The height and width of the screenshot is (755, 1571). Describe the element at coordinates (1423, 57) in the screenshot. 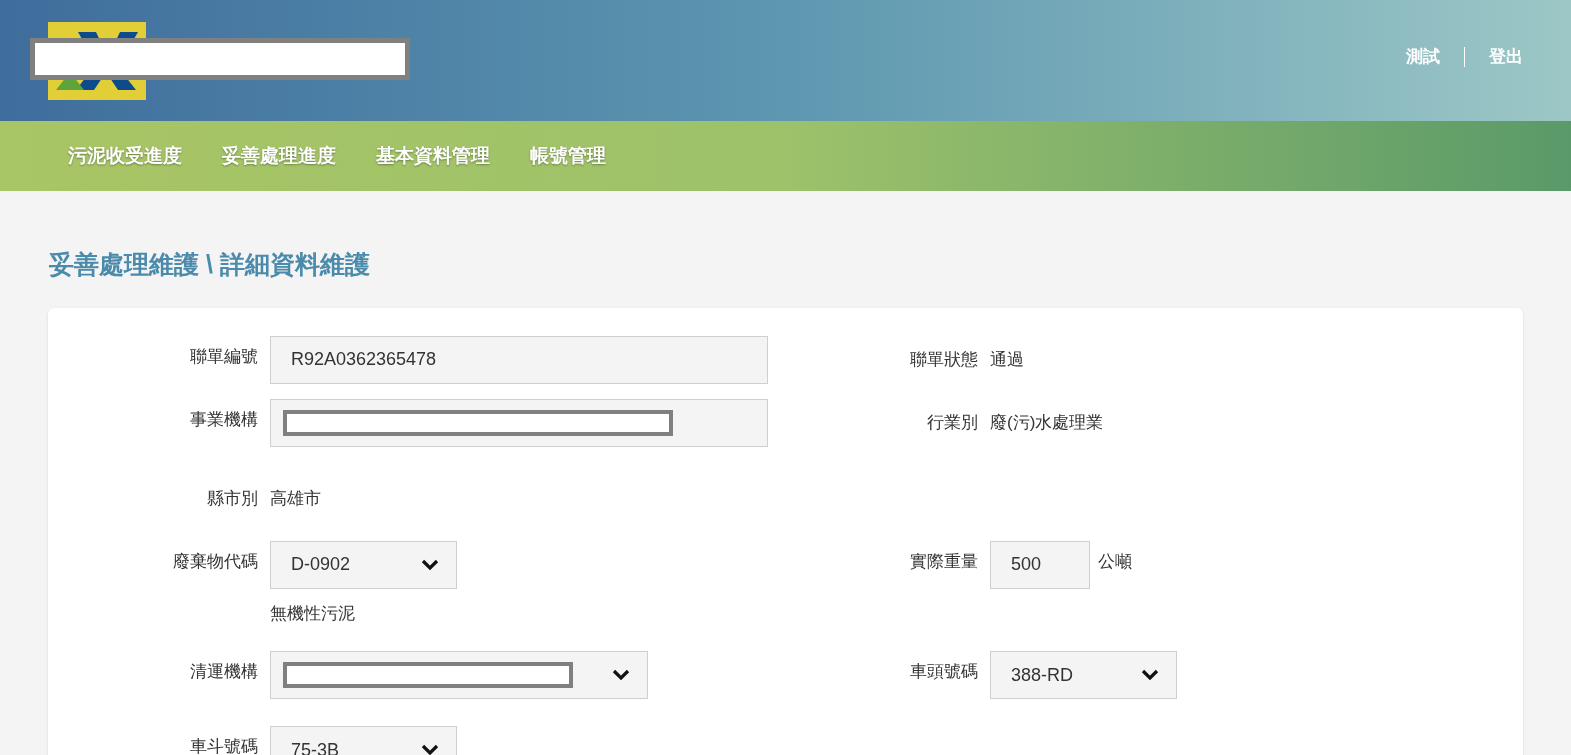

I see `header-link: 測試` at that location.